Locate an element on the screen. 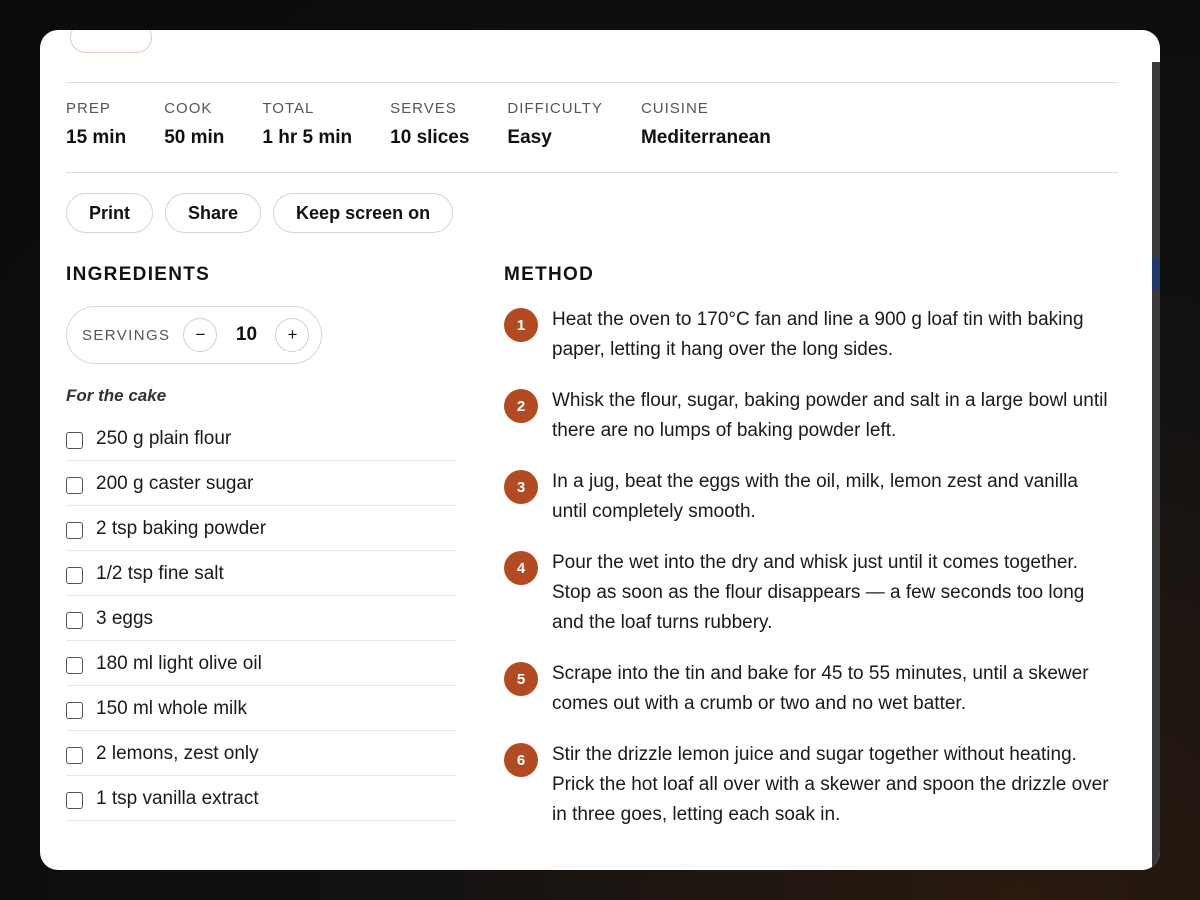  ingredient-text: 2 lemons, zest only is located at coordinates (177, 753).